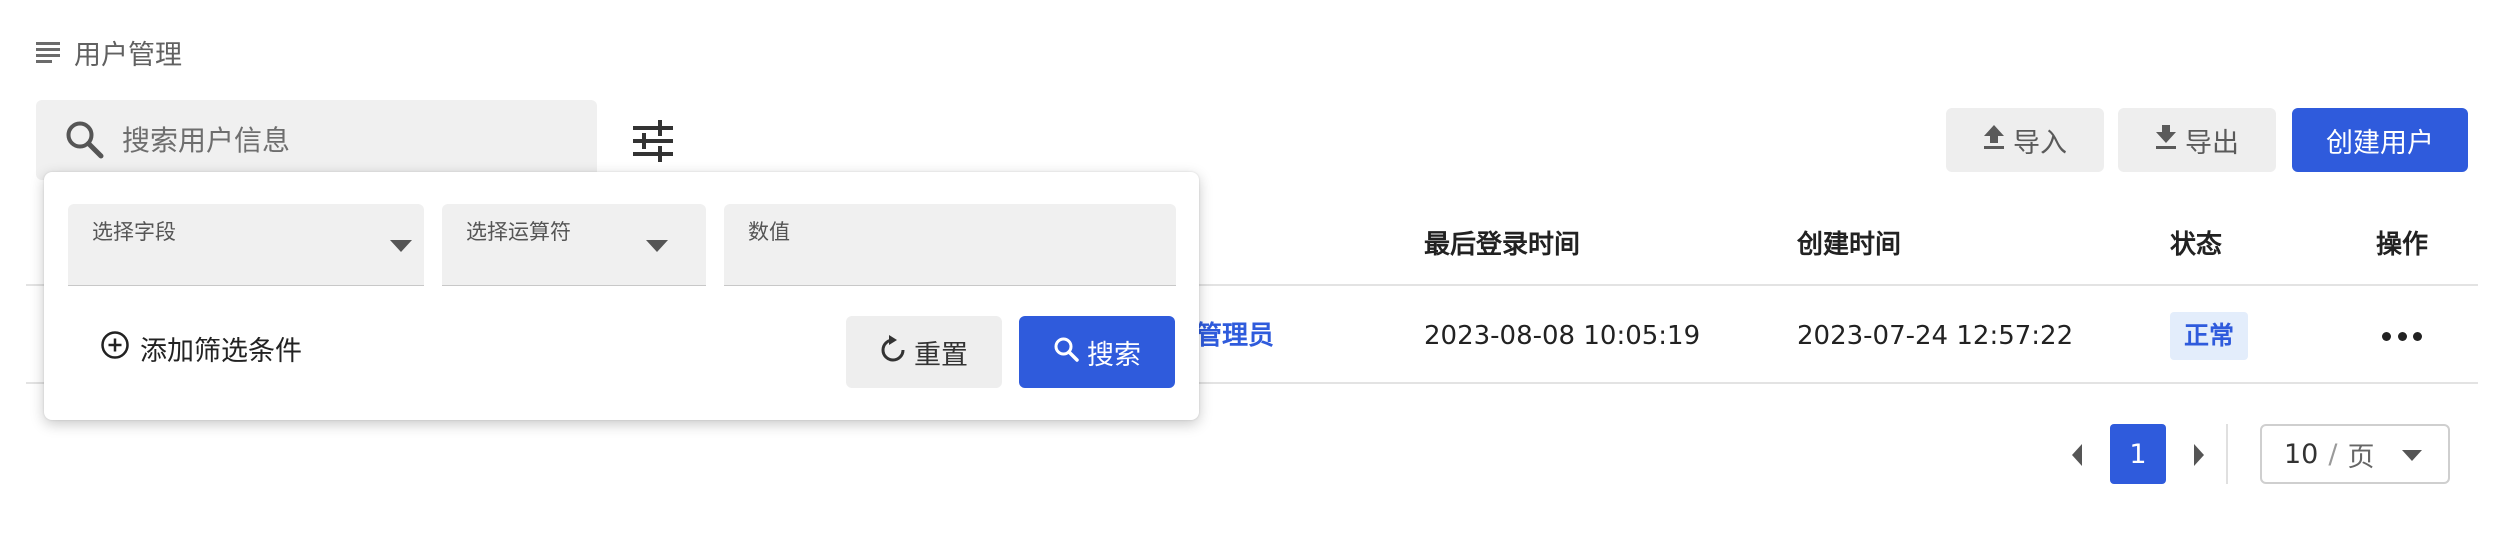 Image resolution: width=2502 pixels, height=544 pixels. Describe the element at coordinates (1935, 336) in the screenshot. I see `created-cell: 2023-07-24 12:57:22` at that location.